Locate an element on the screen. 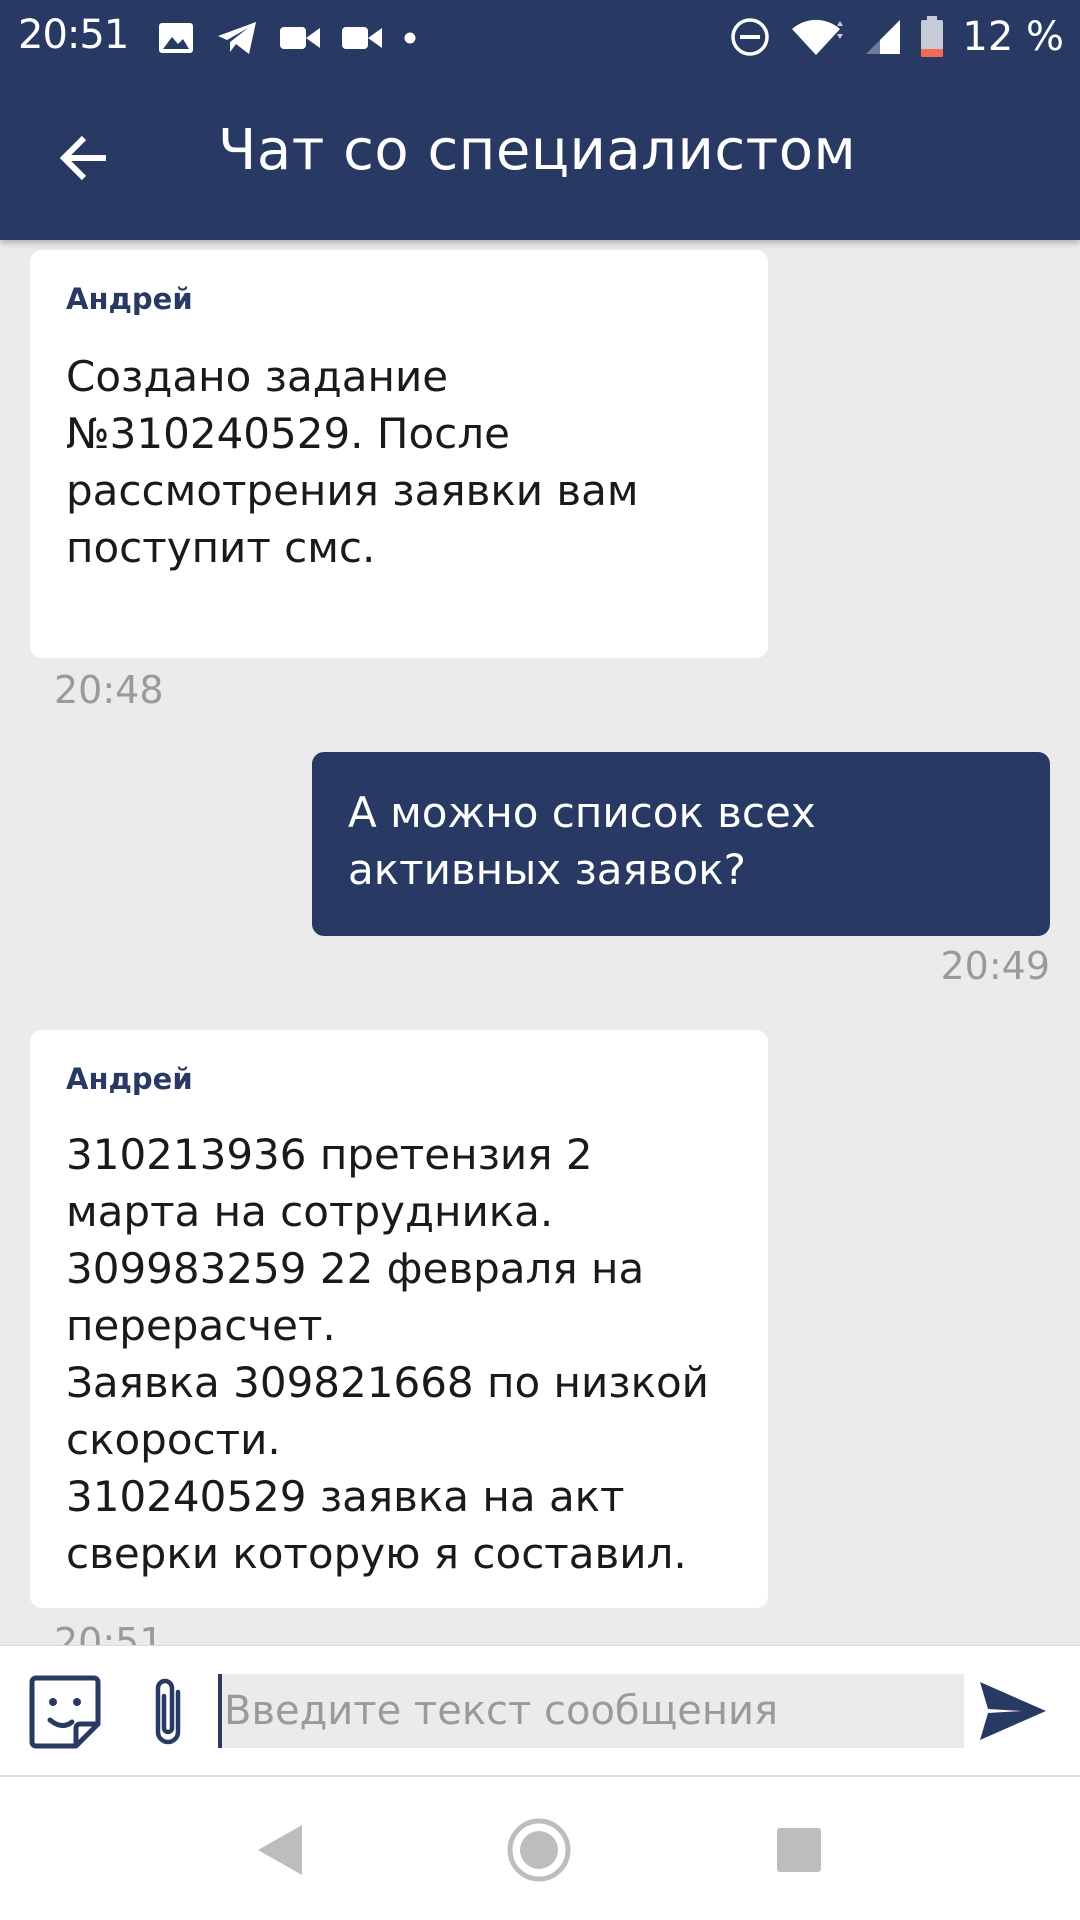 The image size is (1080, 1920). battery-percent: 12 % is located at coordinates (1013, 37).